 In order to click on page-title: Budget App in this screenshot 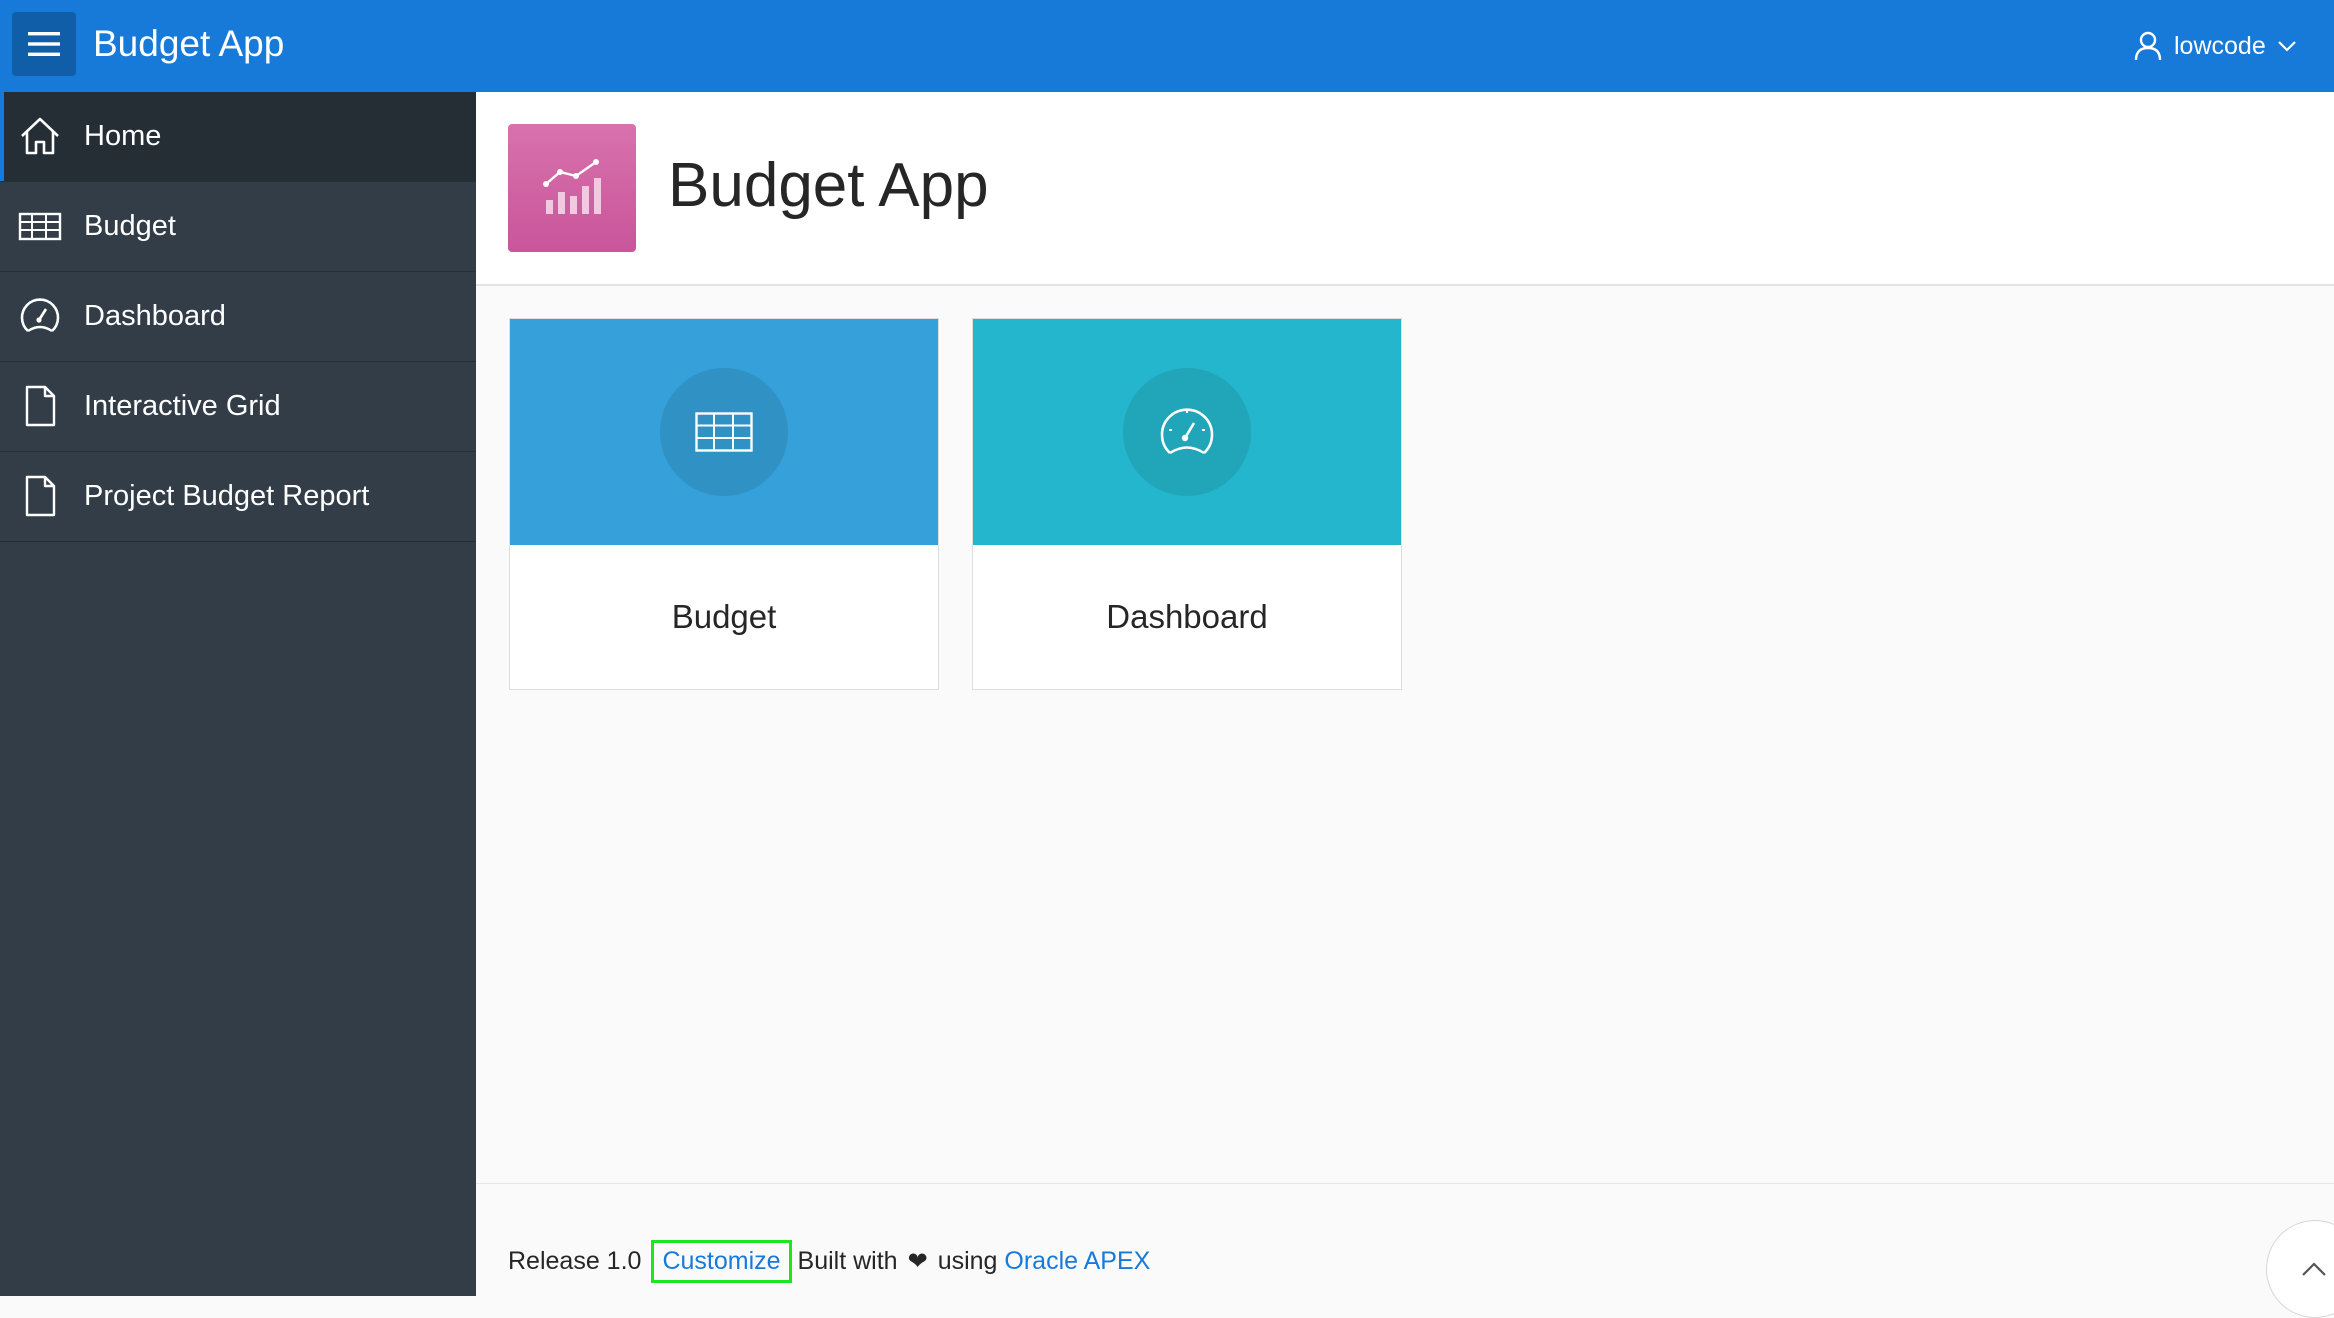, I will do `click(828, 185)`.